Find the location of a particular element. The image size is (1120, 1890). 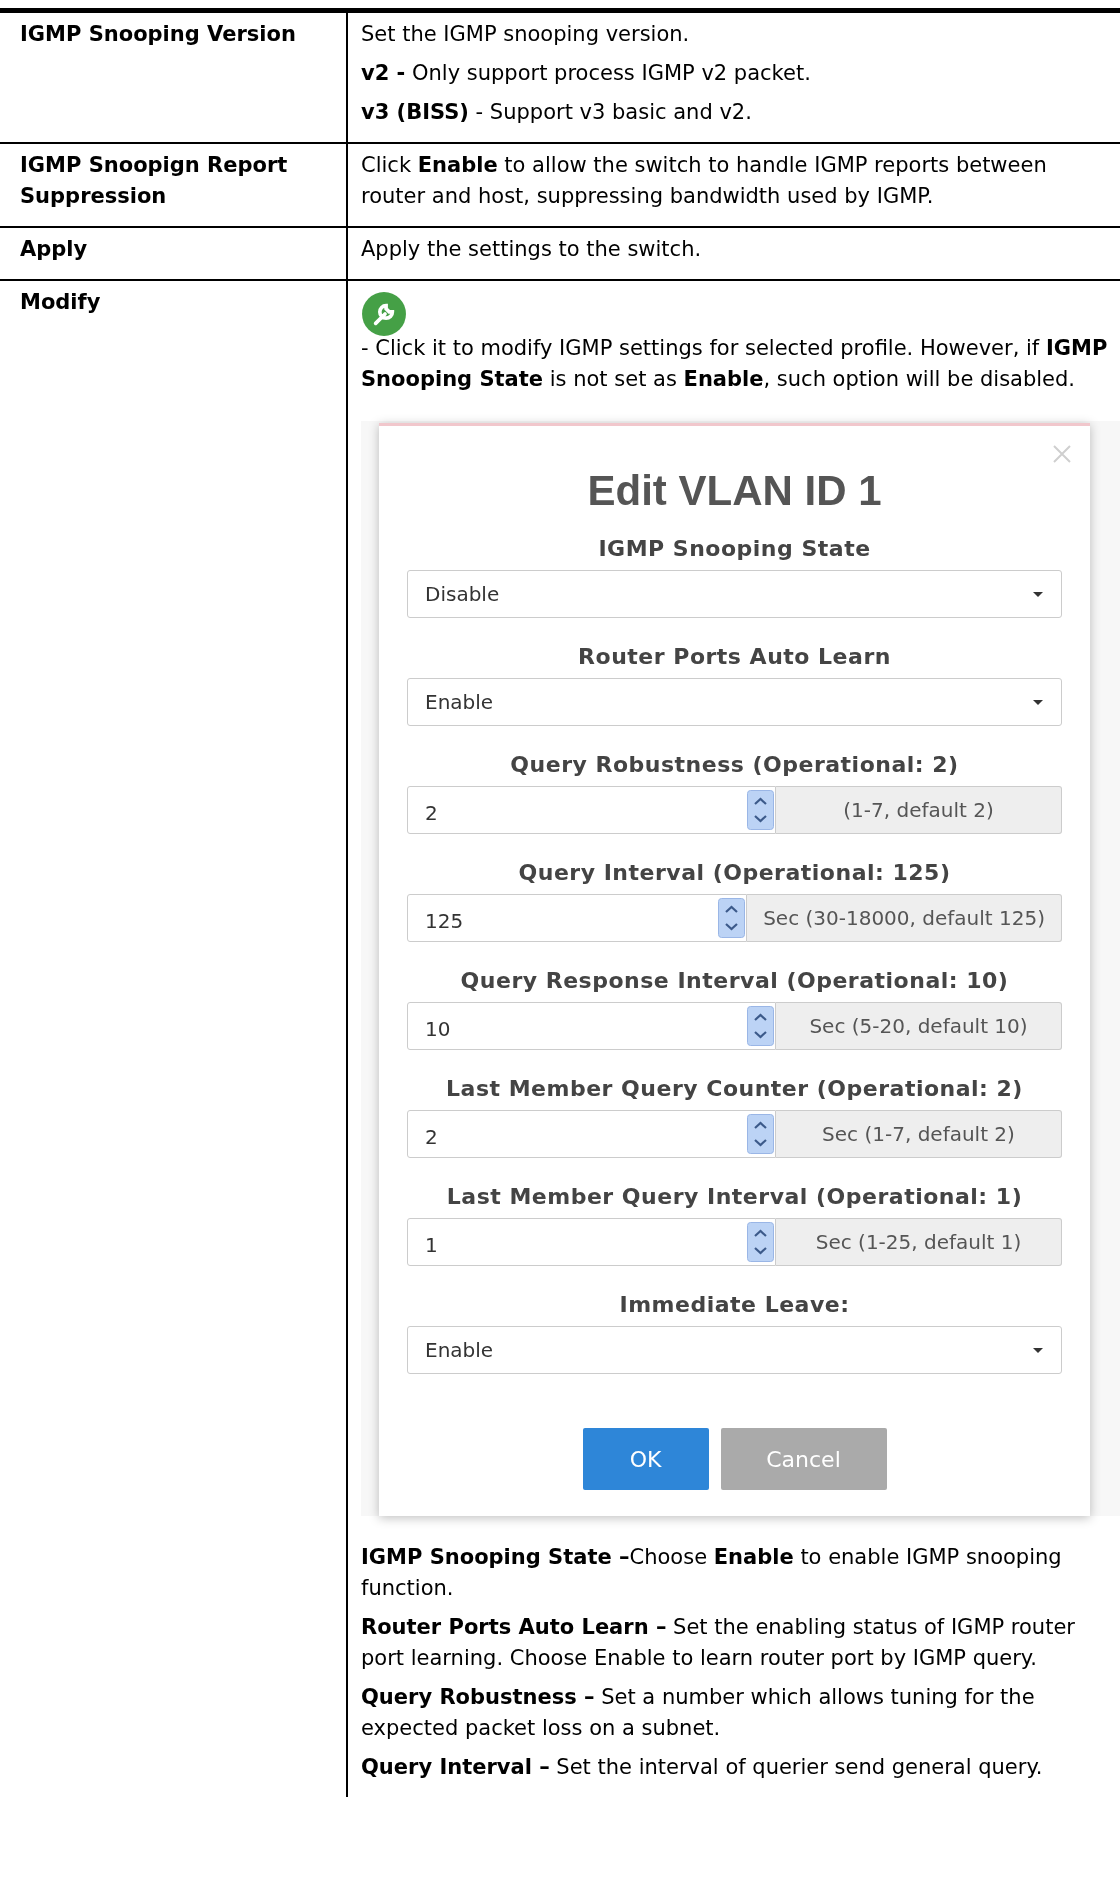

range-hint: Sec (1-7, default 2) is located at coordinates (919, 1134).